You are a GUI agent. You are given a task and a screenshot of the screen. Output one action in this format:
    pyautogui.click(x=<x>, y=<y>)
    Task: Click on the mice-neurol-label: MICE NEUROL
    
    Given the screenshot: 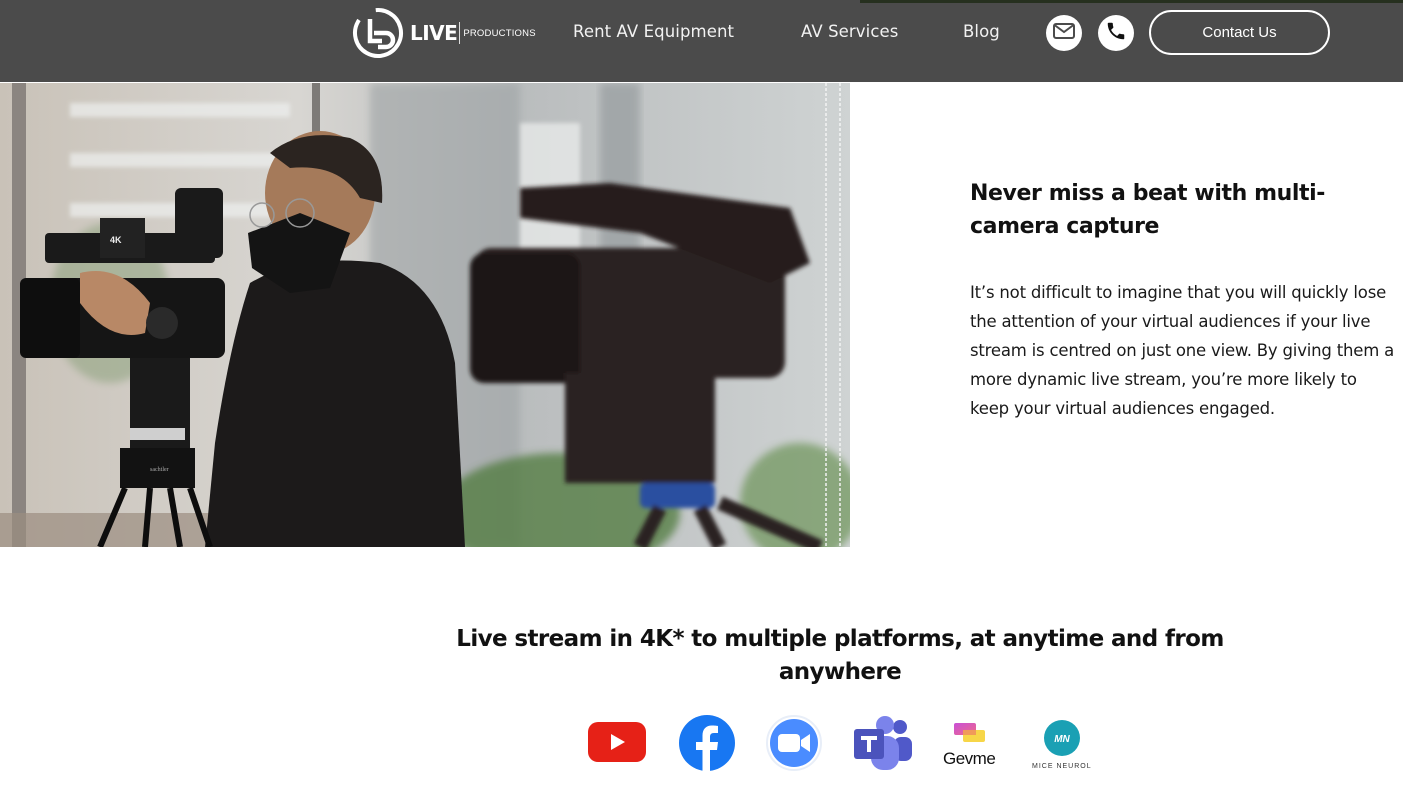 What is the action you would take?
    pyautogui.click(x=1062, y=766)
    